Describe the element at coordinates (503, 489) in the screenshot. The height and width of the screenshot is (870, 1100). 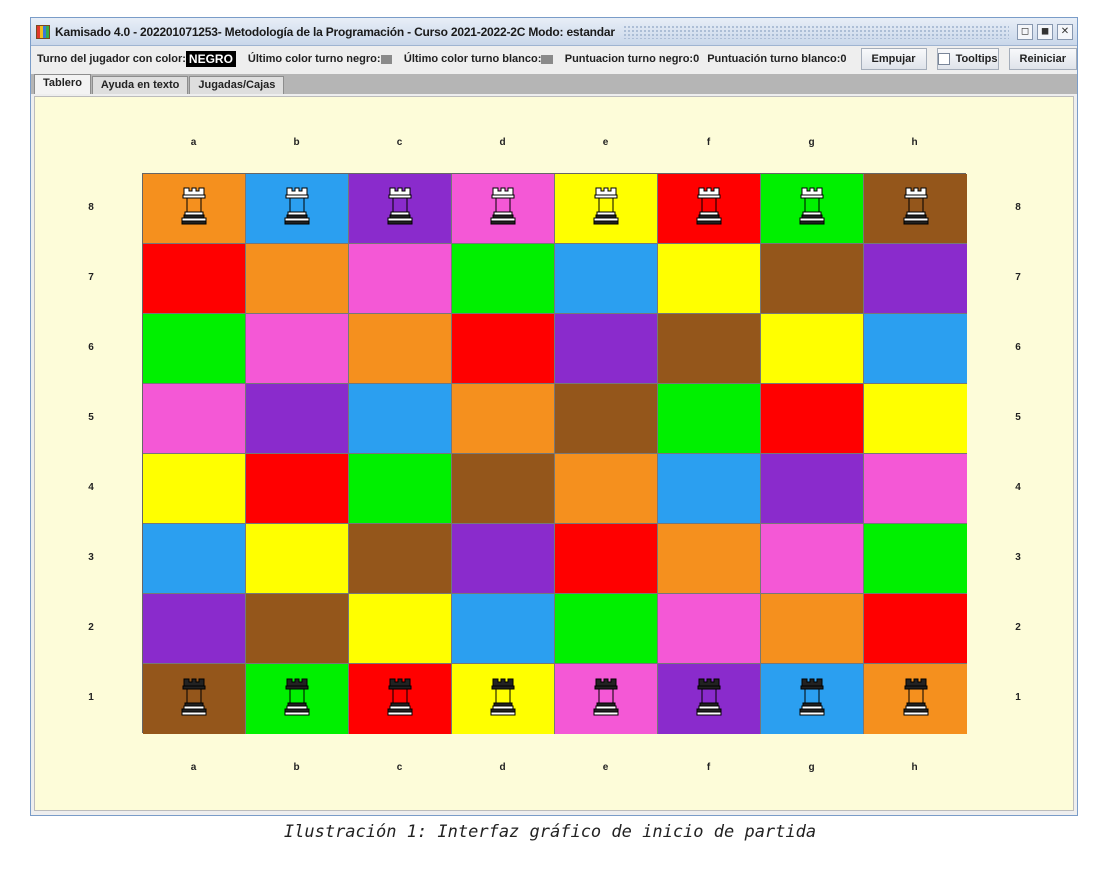
I see `board-square-d4` at that location.